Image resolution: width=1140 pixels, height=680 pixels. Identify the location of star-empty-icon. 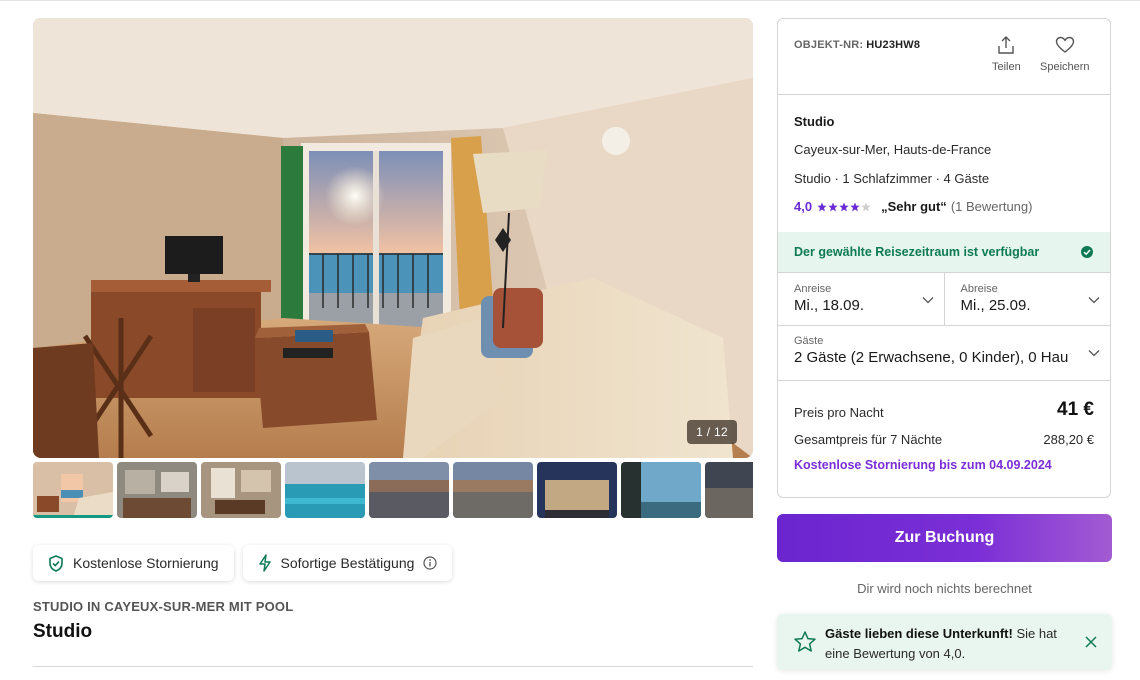
(866, 206).